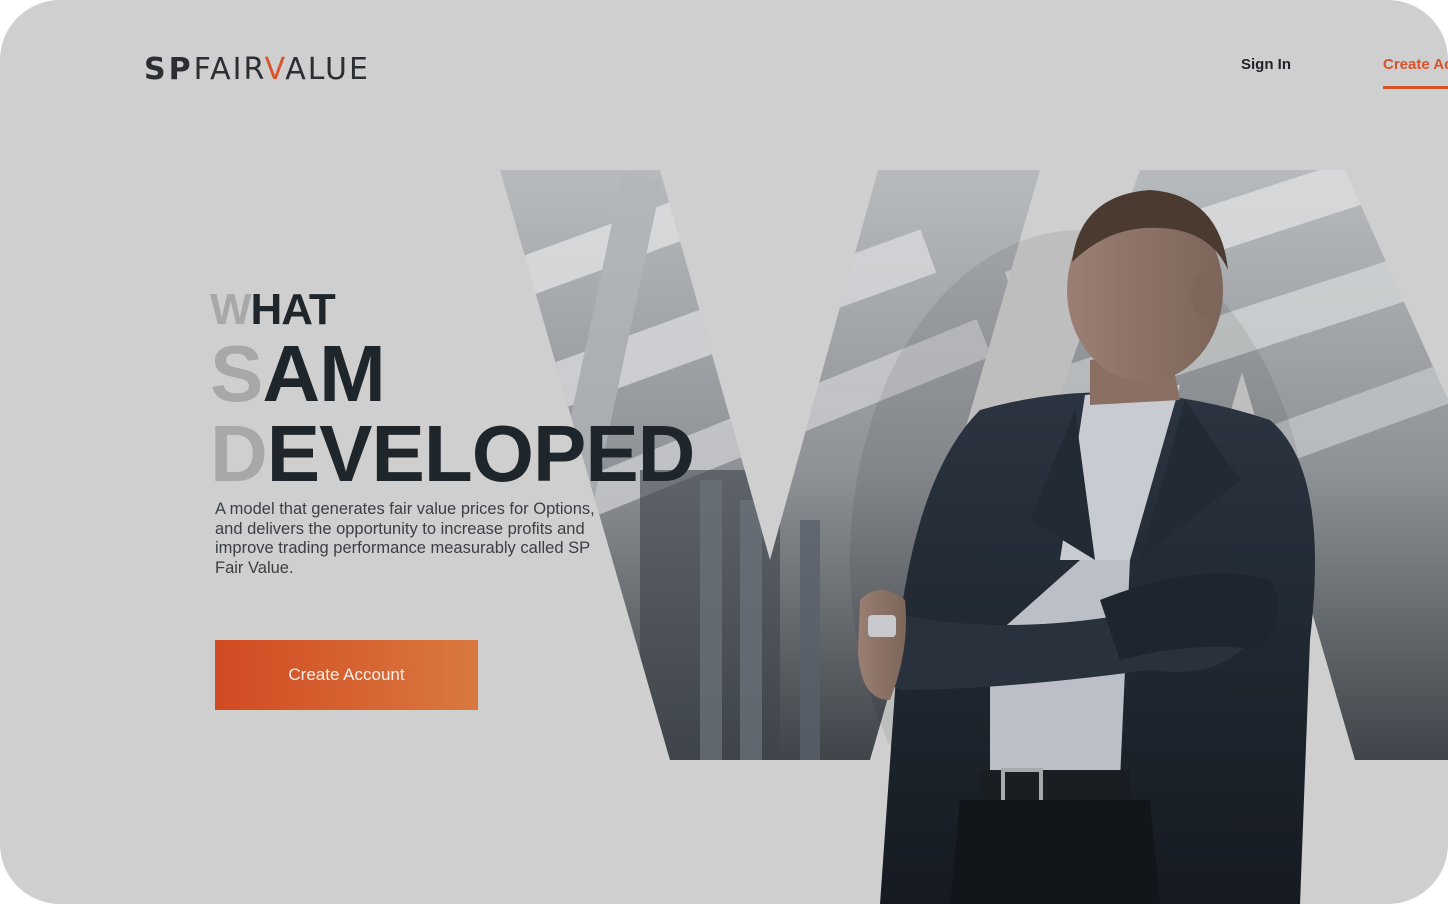  Describe the element at coordinates (481, 453) in the screenshot. I see `headline-line-3-rest: EVELOPED` at that location.